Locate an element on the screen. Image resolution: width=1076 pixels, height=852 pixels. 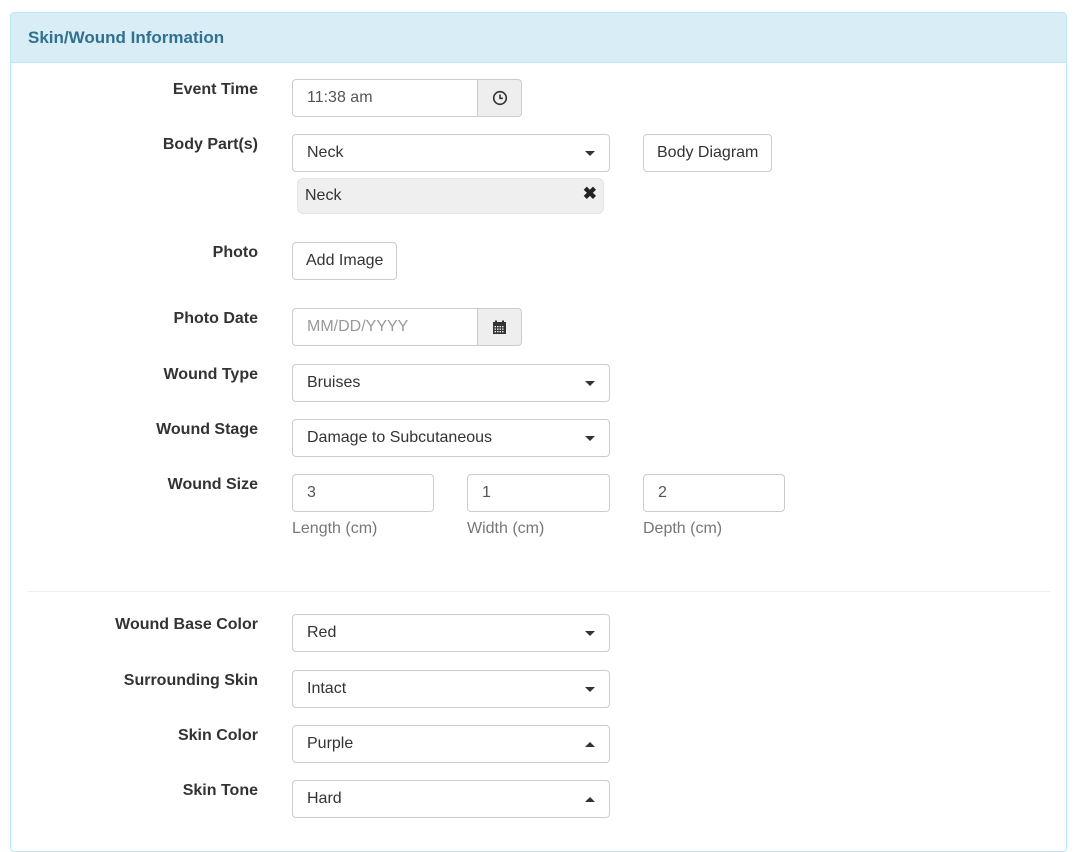
panel-title: Skin/Wound Information is located at coordinates (126, 37).